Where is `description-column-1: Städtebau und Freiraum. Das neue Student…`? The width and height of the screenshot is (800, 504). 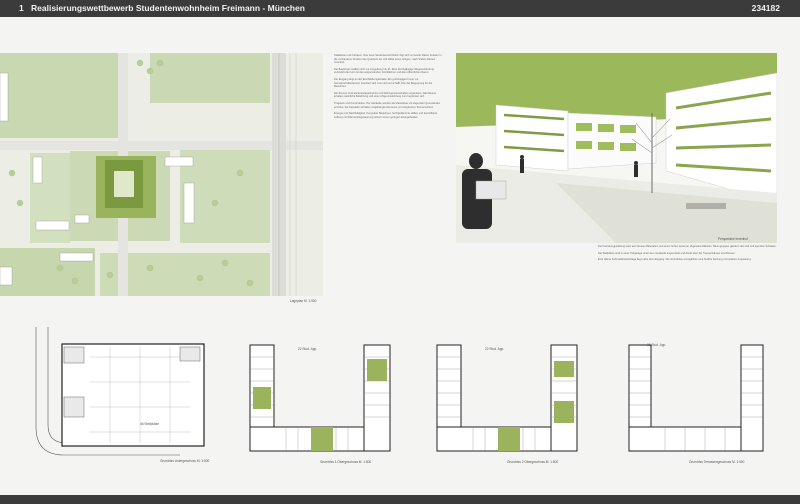 description-column-1: Städtebau und Freiraum. Das neue Student… is located at coordinates (389, 176).